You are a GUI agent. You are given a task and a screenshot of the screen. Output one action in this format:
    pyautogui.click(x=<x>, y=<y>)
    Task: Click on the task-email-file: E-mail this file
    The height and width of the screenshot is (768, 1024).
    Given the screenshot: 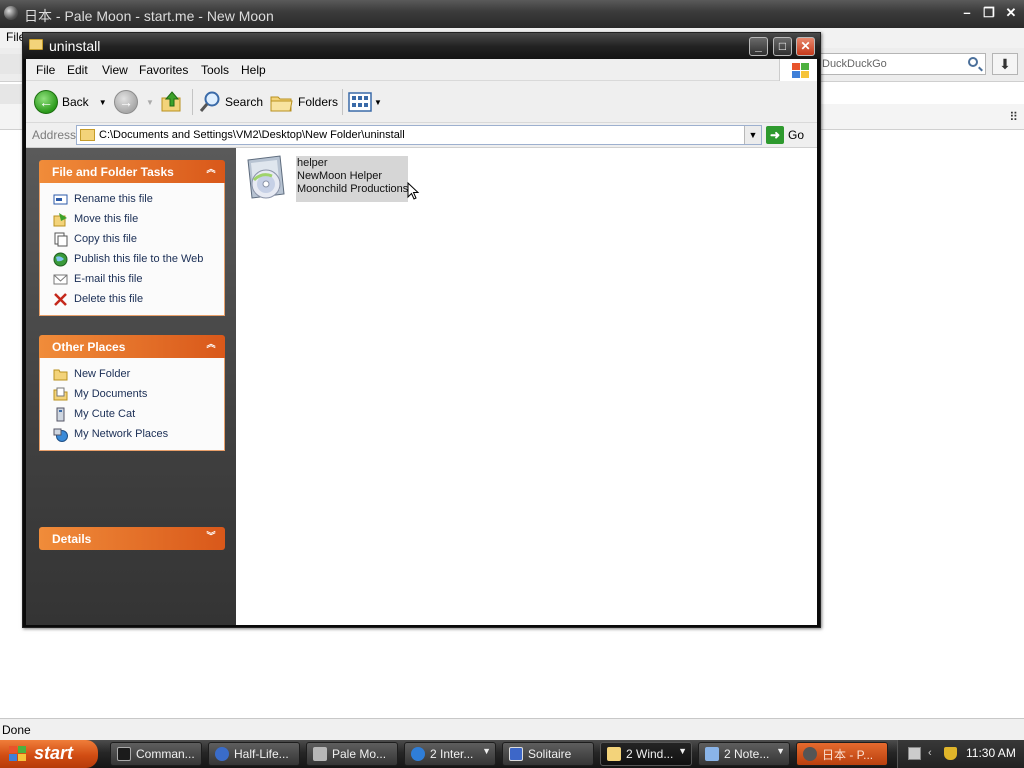 What is the action you would take?
    pyautogui.click(x=138, y=279)
    